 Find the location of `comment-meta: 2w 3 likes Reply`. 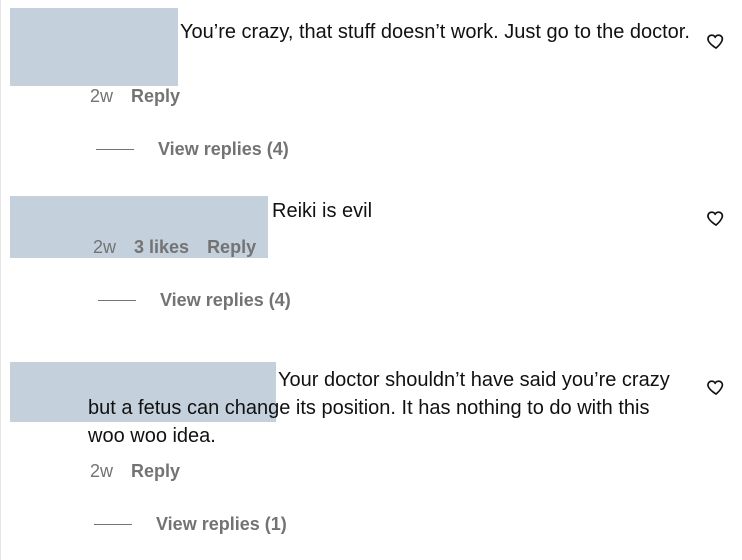

comment-meta: 2w 3 likes Reply is located at coordinates (174, 247).